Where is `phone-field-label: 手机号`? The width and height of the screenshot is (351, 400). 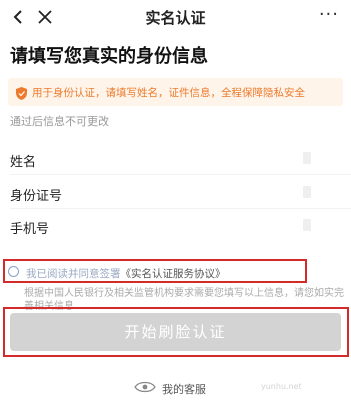
phone-field-label: 手机号 is located at coordinates (30, 229).